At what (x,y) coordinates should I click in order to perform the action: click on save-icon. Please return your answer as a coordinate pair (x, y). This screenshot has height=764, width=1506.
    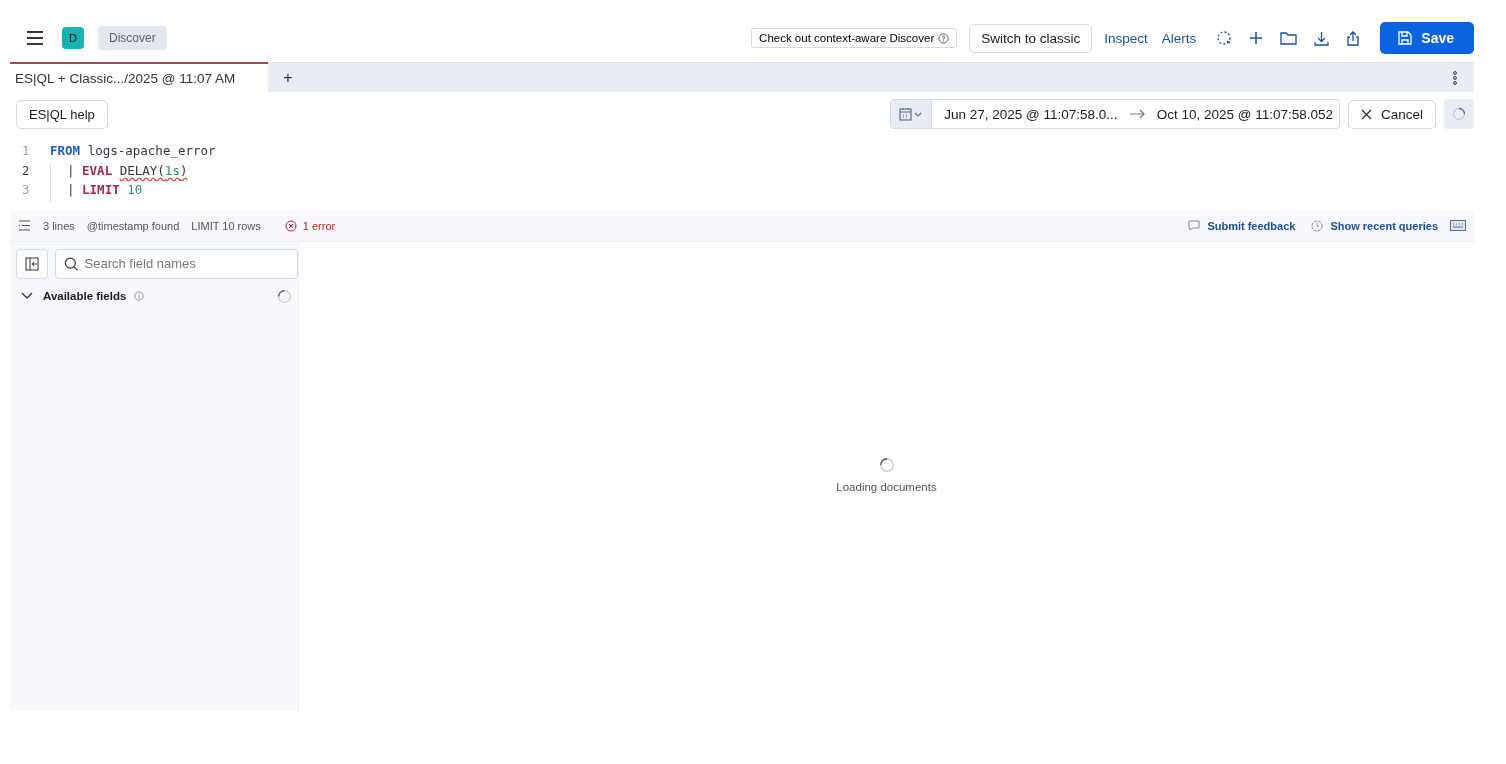
    Looking at the image, I should click on (1405, 38).